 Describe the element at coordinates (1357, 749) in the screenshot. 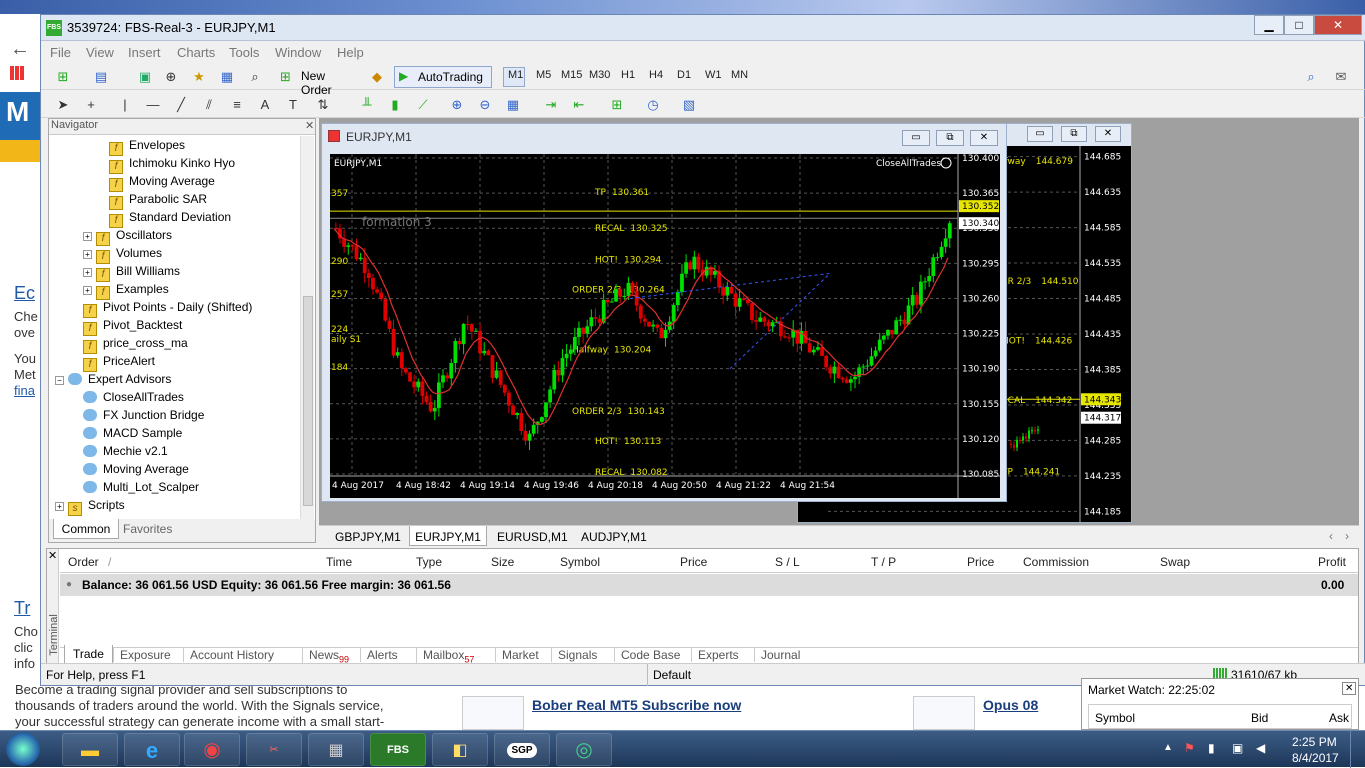

I see `show-desktop-button` at that location.